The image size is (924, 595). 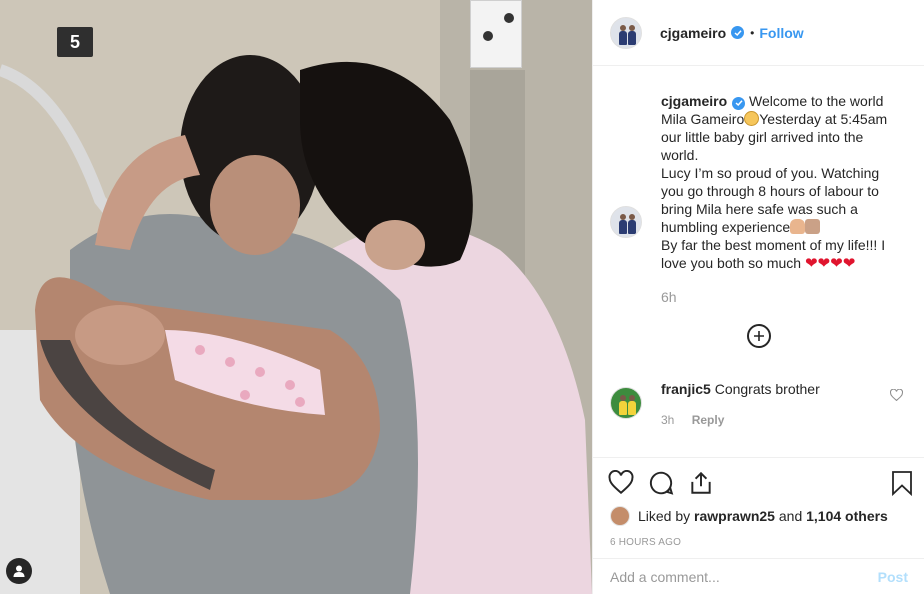 I want to click on caption-time: 6h, so click(x=785, y=297).